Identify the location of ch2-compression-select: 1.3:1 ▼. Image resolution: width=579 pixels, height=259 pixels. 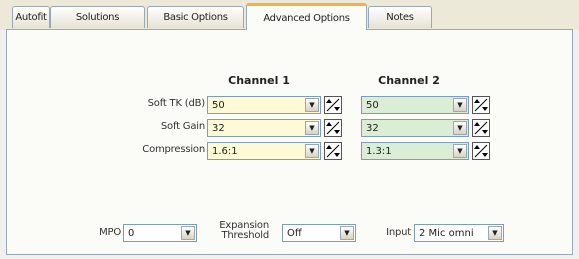
(415, 151).